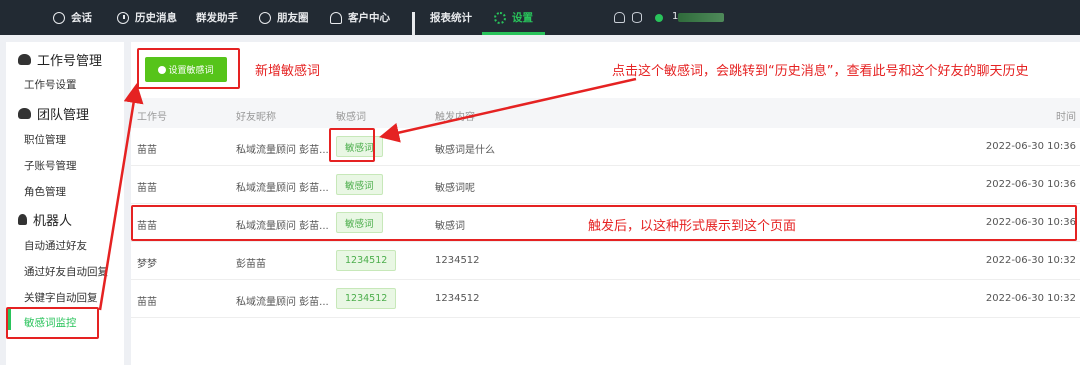  I want to click on nav-history-label: 历史消息, so click(156, 18).